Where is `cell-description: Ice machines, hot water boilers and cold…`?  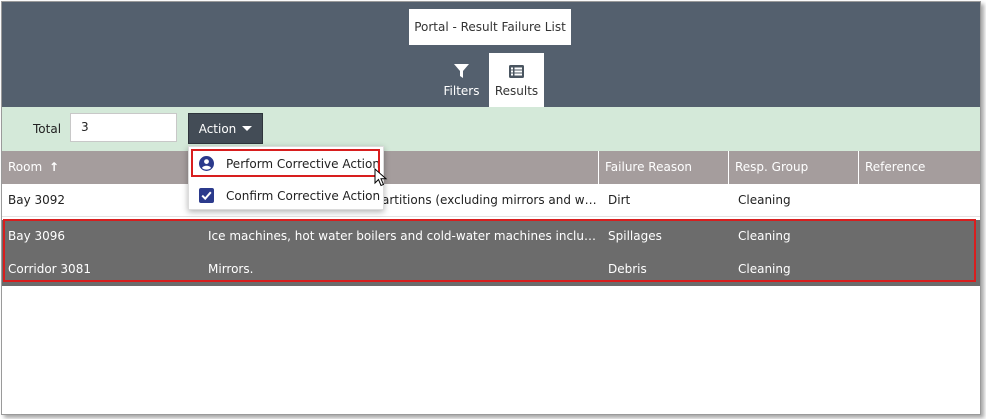
cell-description: Ice machines, hot water boilers and cold… is located at coordinates (403, 236).